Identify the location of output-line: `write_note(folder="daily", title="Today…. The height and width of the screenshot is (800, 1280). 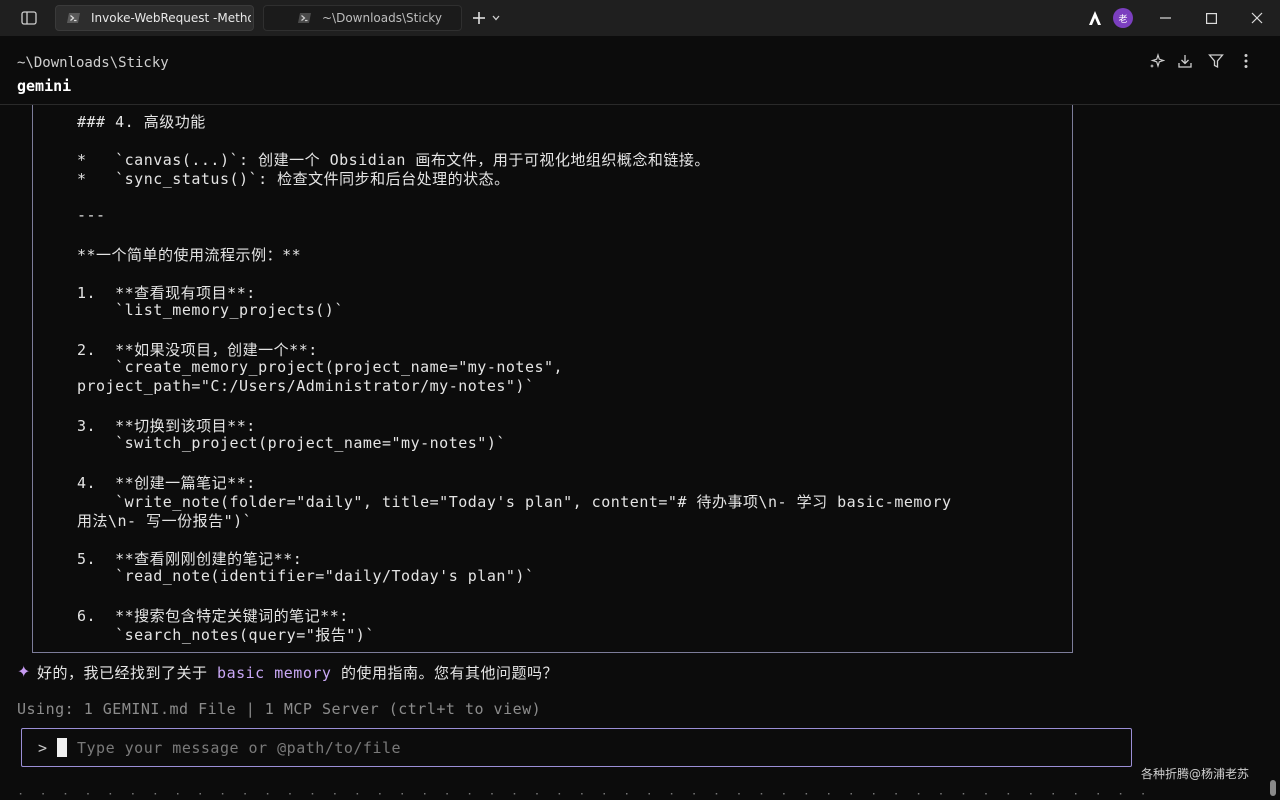
(514, 502).